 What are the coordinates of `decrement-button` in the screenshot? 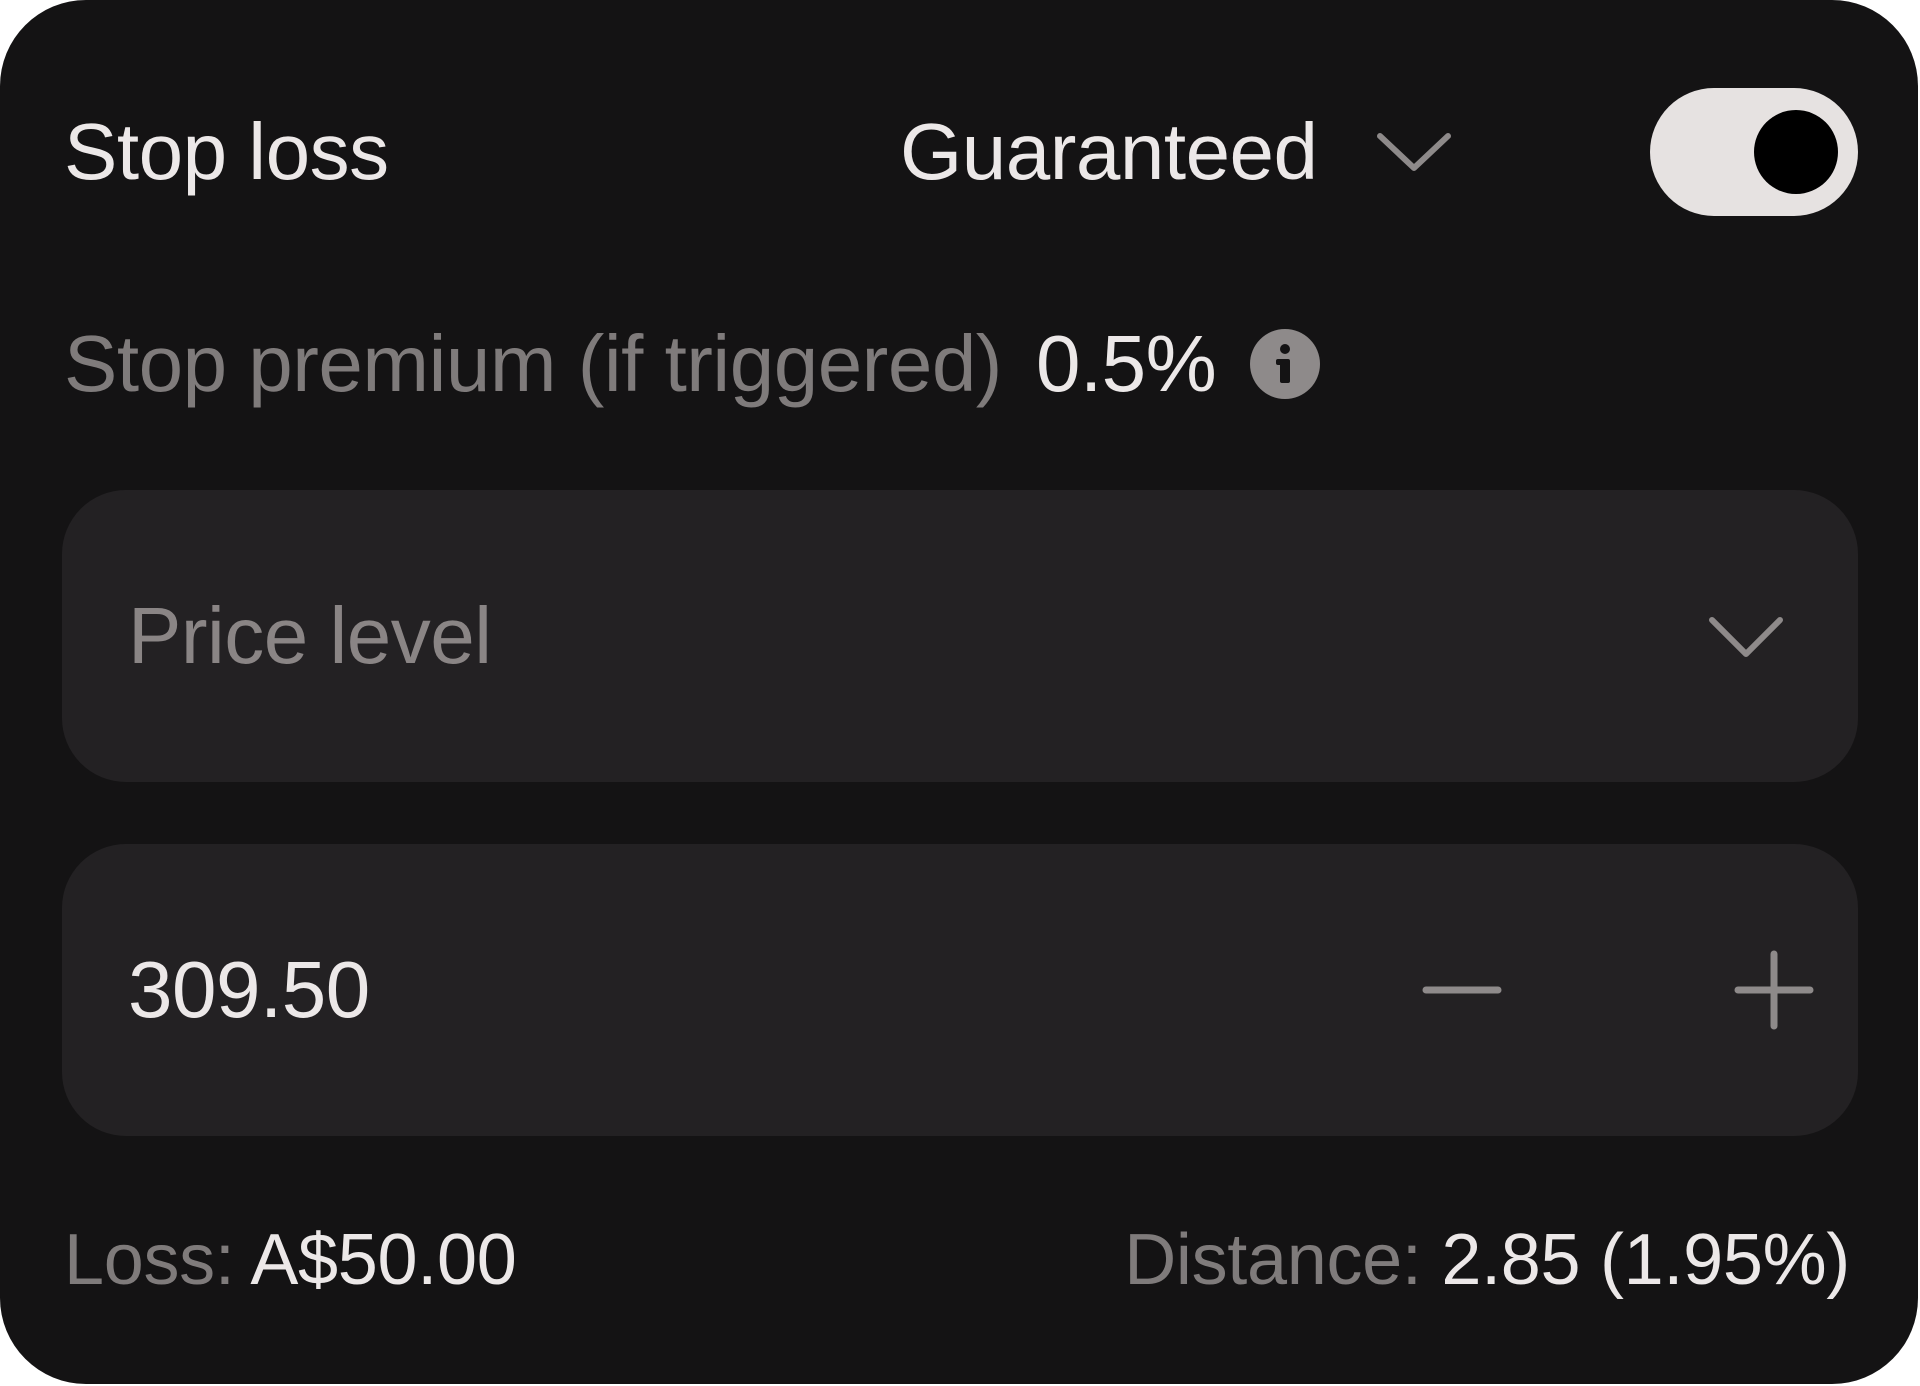 It's located at (1462, 990).